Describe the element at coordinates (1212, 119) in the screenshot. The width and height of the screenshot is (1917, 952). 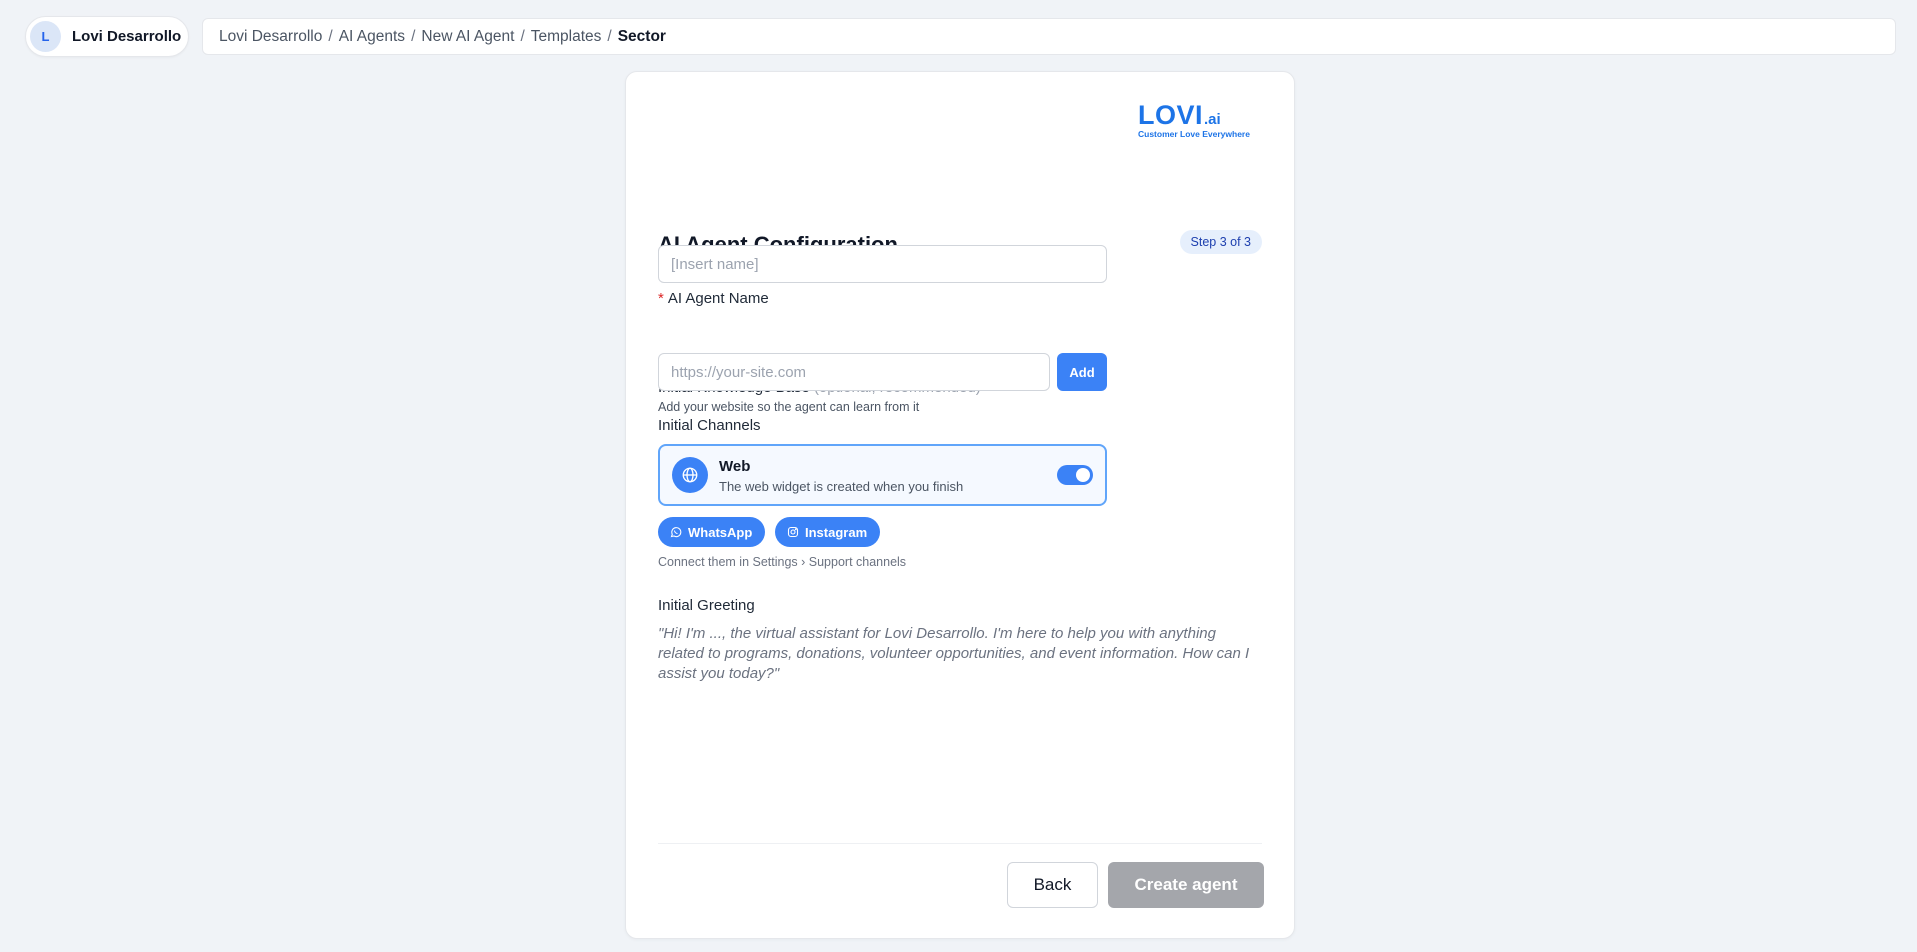
I see `logo-suffix: .ai` at that location.